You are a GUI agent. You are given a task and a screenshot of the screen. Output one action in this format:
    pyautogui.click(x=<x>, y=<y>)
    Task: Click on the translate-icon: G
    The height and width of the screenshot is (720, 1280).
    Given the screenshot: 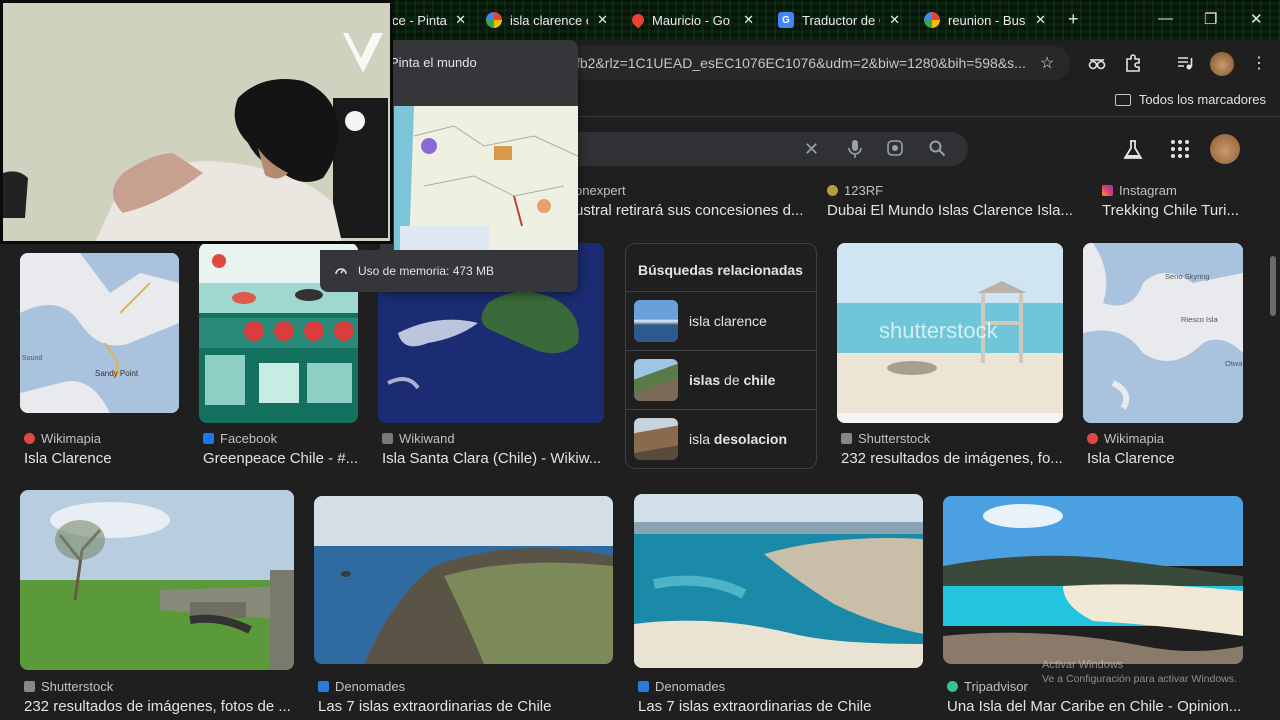 What is the action you would take?
    pyautogui.click(x=786, y=20)
    